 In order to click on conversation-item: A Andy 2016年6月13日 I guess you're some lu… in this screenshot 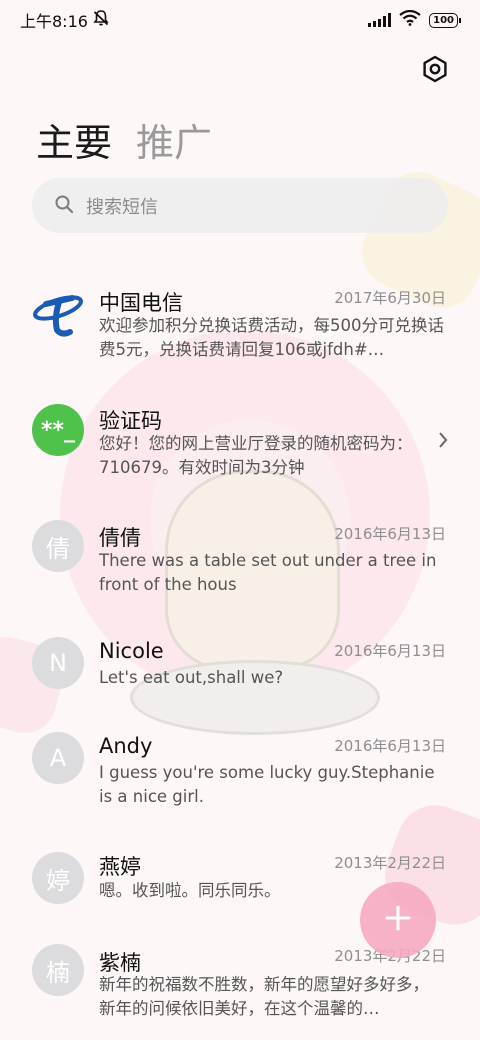, I will do `click(240, 775)`.